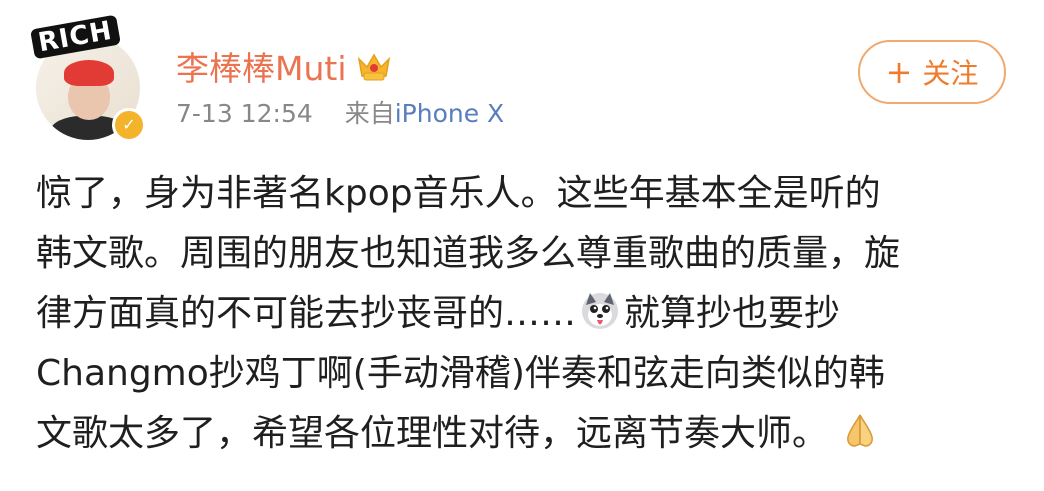  What do you see at coordinates (460, 373) in the screenshot?
I see `content-line: Changmo抄鸡丁啊(手动滑稽)伴奏和弦走向类似的韩` at bounding box center [460, 373].